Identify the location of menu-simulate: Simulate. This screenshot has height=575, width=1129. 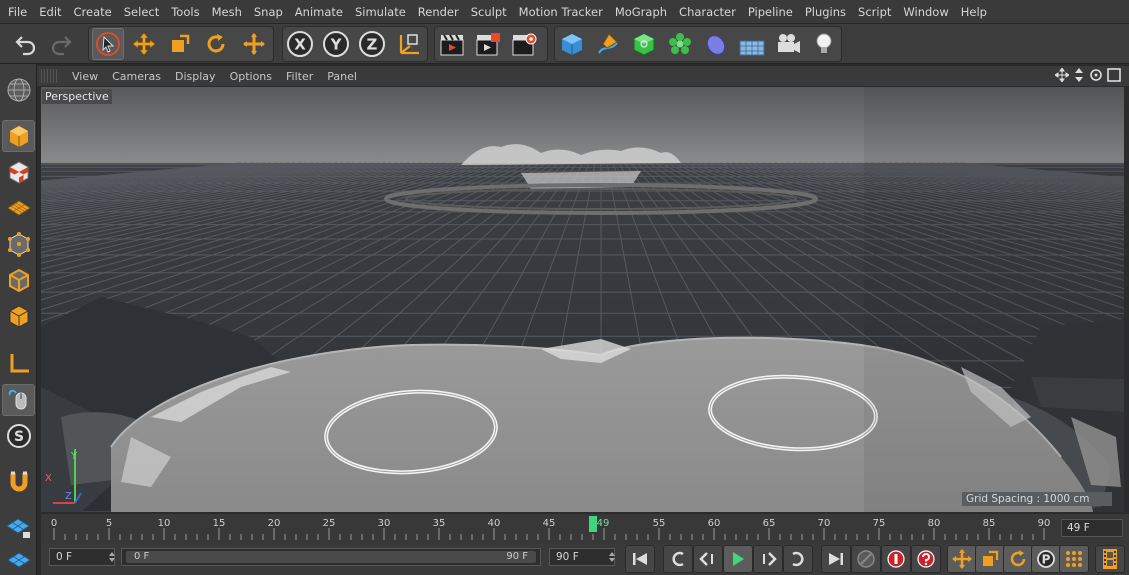
(380, 12).